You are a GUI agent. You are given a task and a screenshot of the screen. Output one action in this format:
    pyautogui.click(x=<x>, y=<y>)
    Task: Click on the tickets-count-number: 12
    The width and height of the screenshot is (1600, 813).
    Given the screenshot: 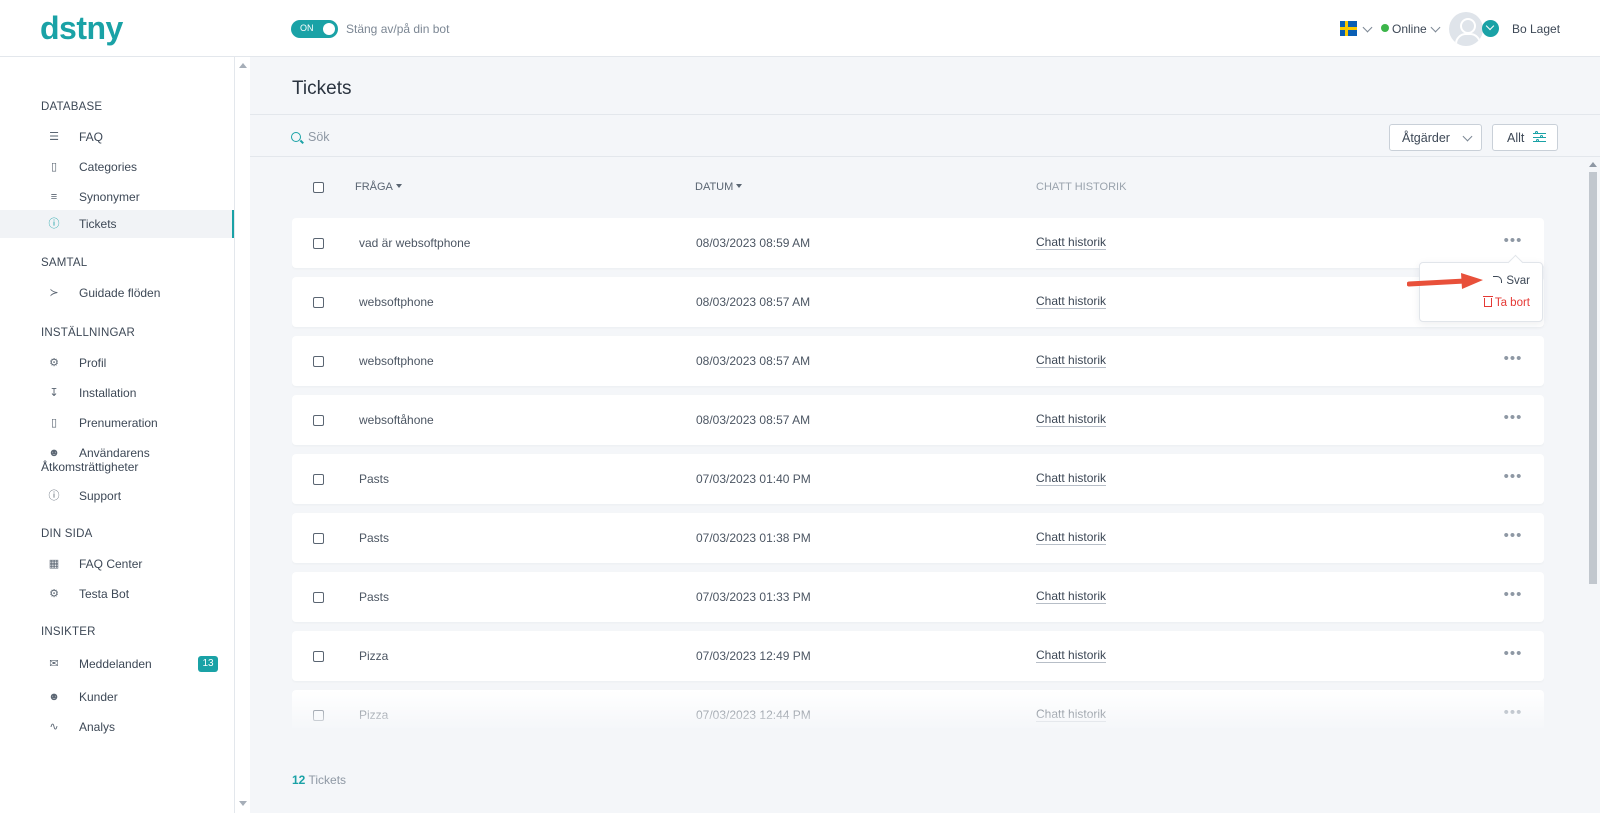 What is the action you would take?
    pyautogui.click(x=299, y=780)
    